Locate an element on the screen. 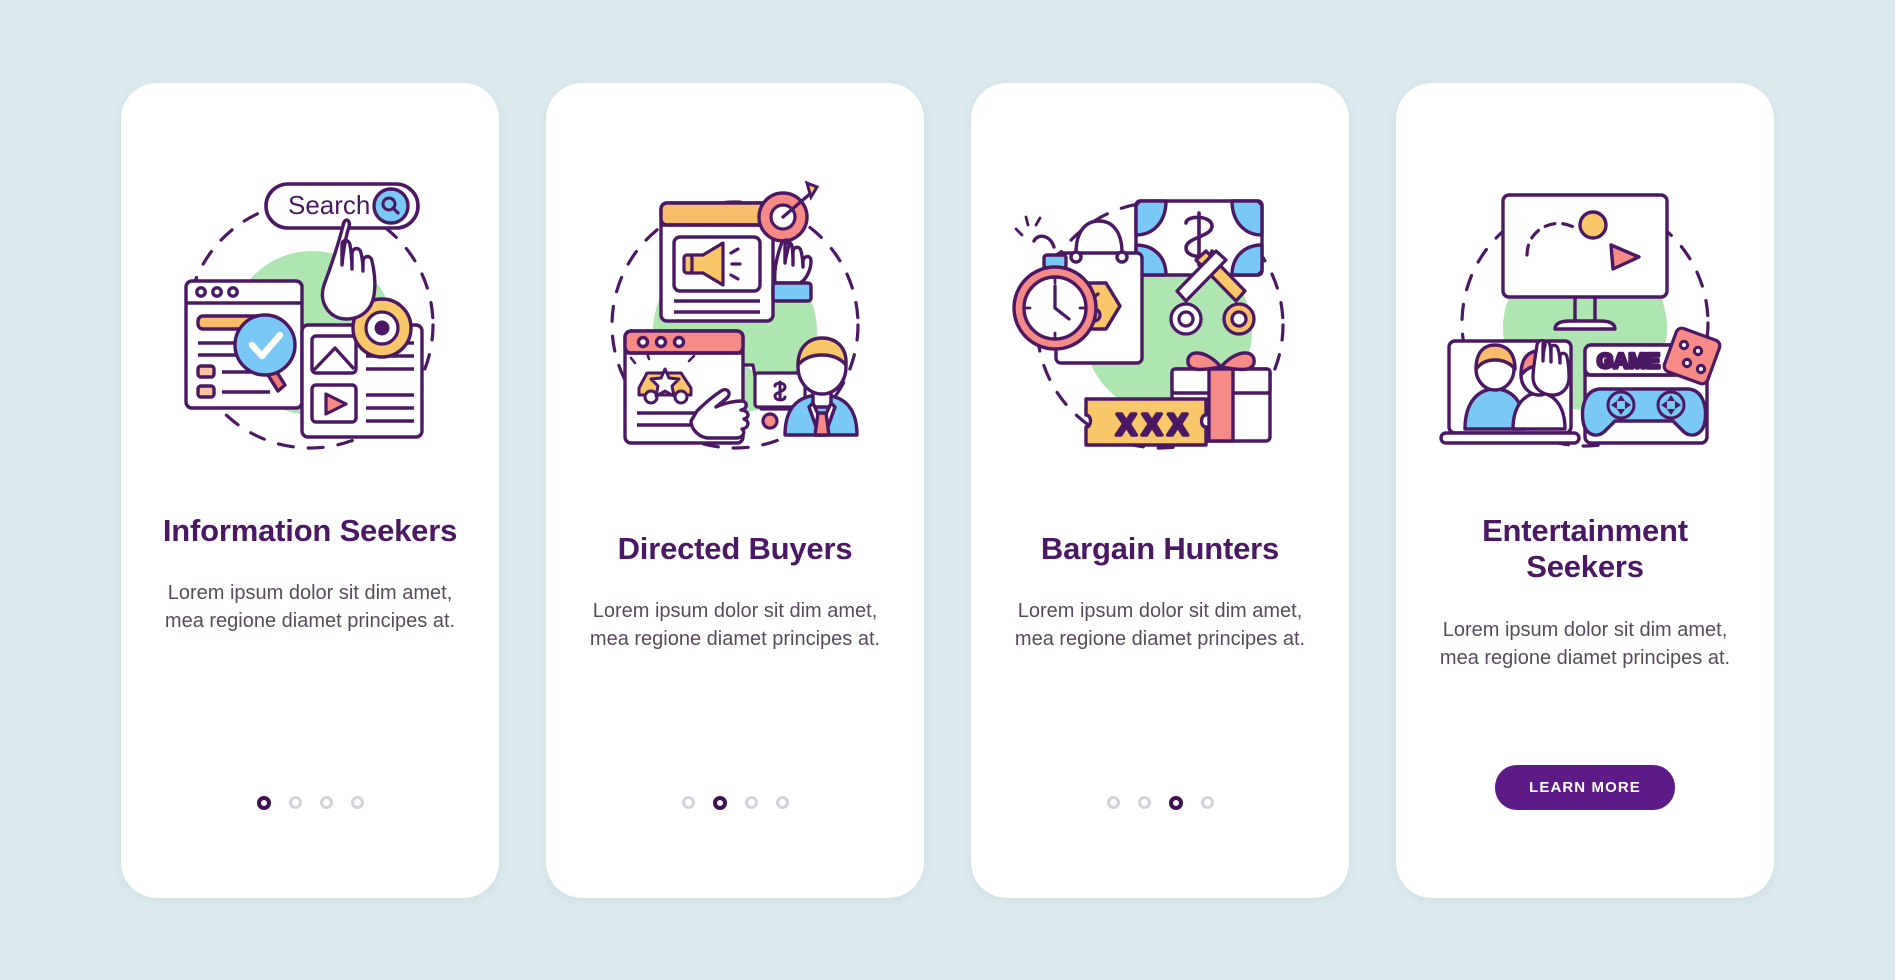 This screenshot has height=980, width=1895. search-bar-label: Search is located at coordinates (329, 205).